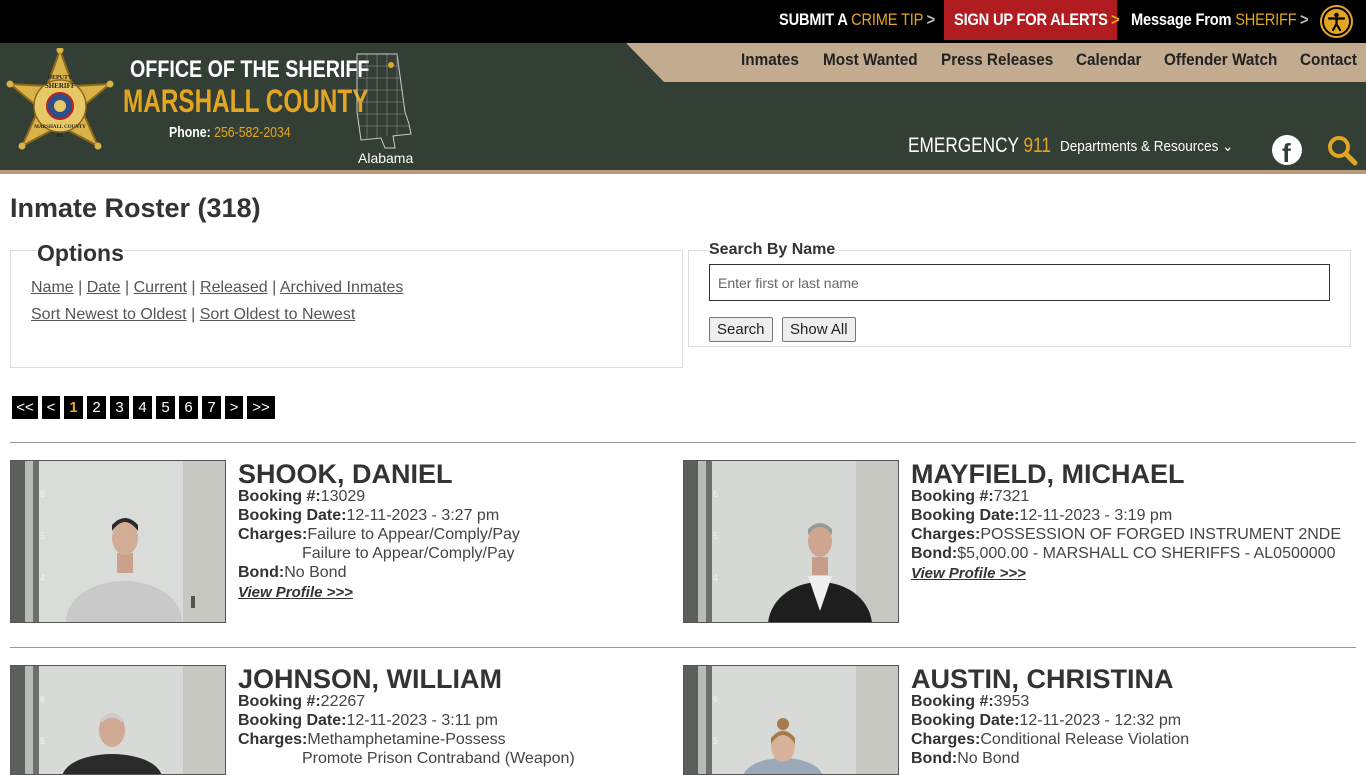 This screenshot has height=775, width=1366. I want to click on badge-al-text: AL, so click(60, 136).